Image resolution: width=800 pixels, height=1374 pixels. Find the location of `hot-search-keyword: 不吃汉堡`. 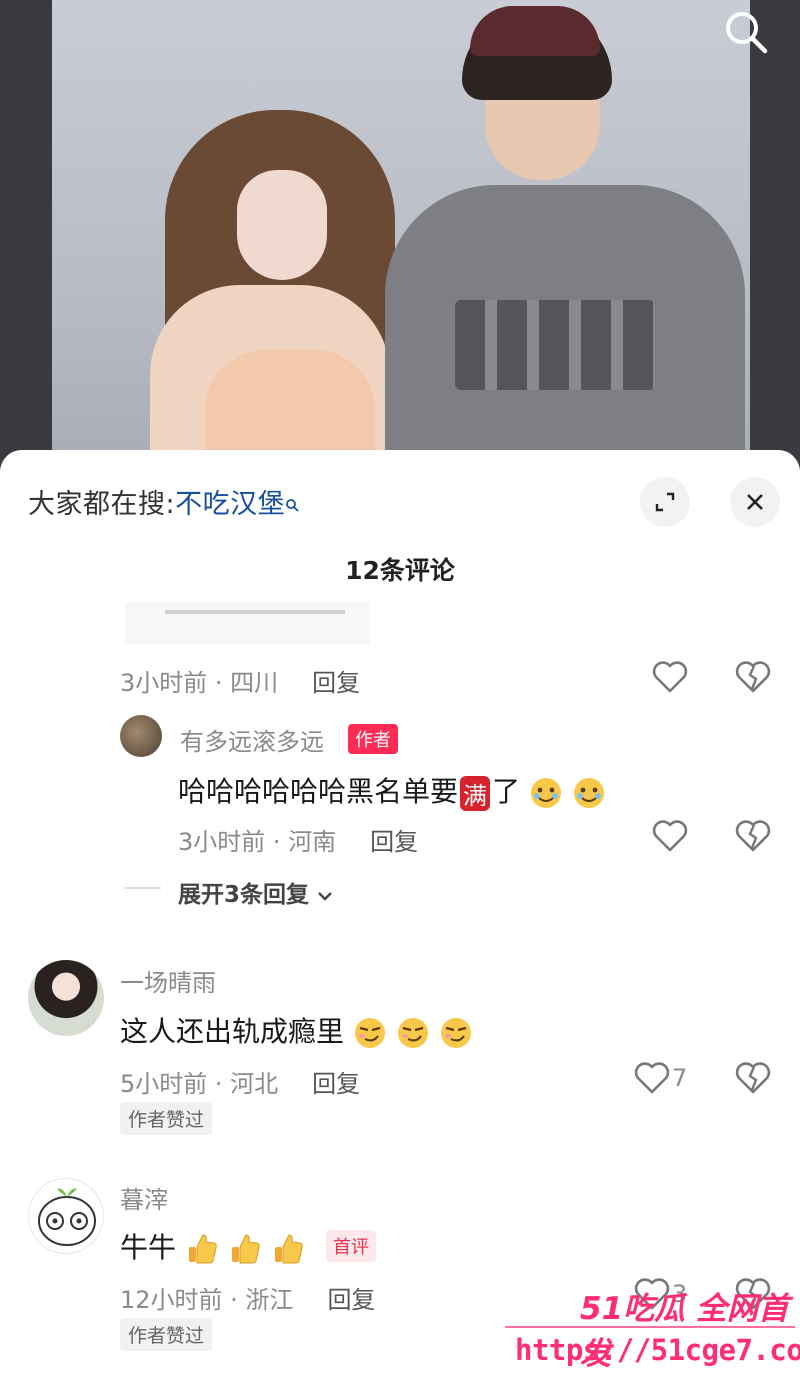

hot-search-keyword: 不吃汉堡 is located at coordinates (230, 504).